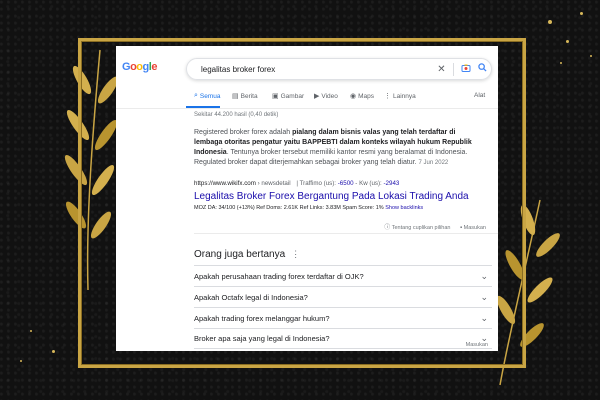  What do you see at coordinates (441, 69) in the screenshot?
I see `clear-icon: ✕` at bounding box center [441, 69].